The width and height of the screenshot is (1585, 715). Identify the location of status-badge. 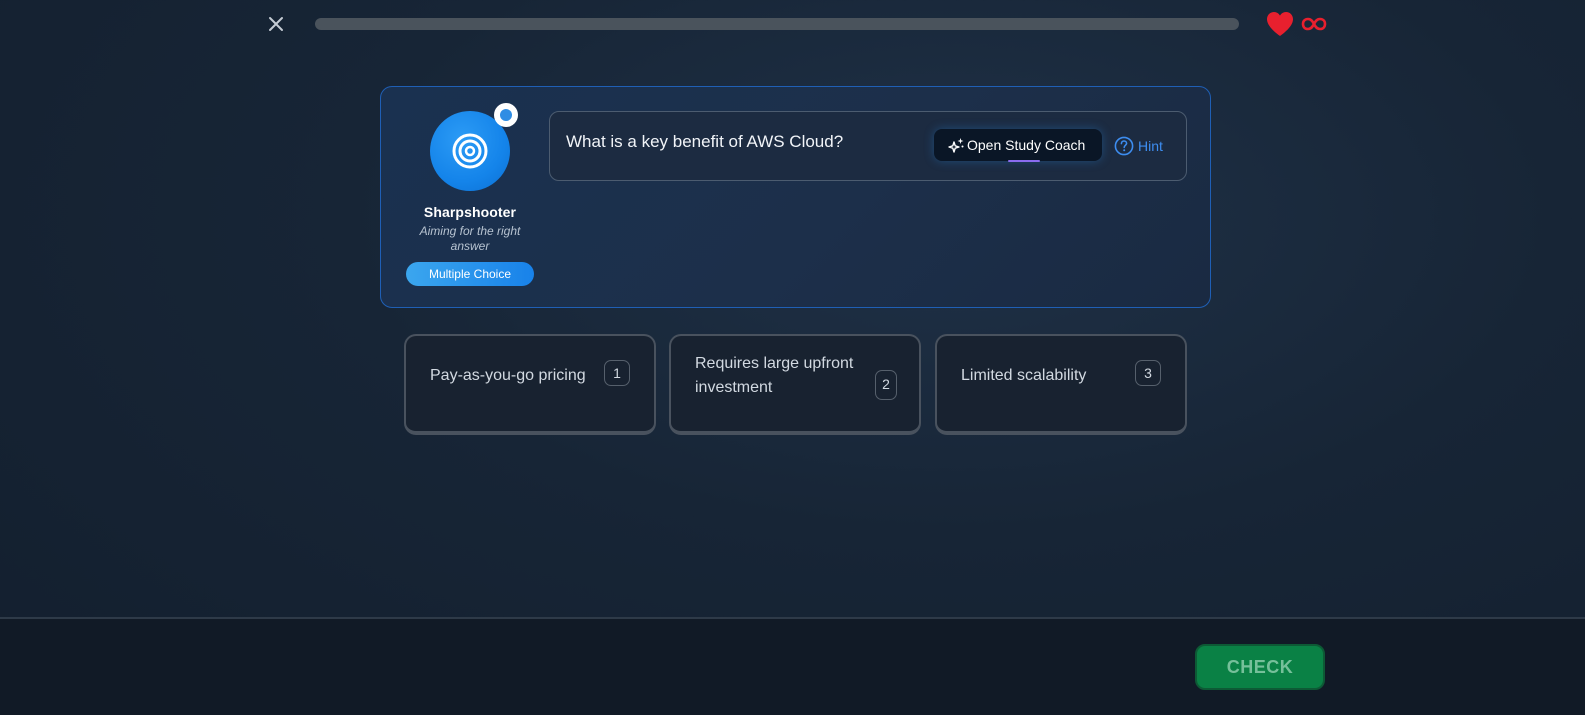
(506, 115).